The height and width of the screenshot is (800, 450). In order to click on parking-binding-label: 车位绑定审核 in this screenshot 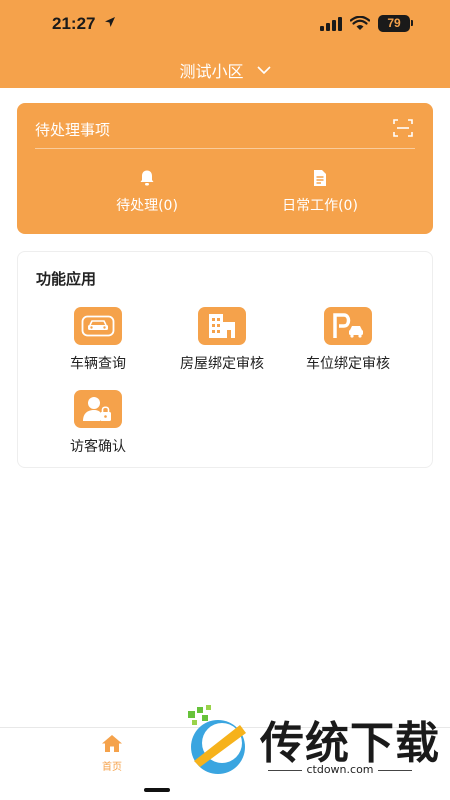, I will do `click(348, 364)`.